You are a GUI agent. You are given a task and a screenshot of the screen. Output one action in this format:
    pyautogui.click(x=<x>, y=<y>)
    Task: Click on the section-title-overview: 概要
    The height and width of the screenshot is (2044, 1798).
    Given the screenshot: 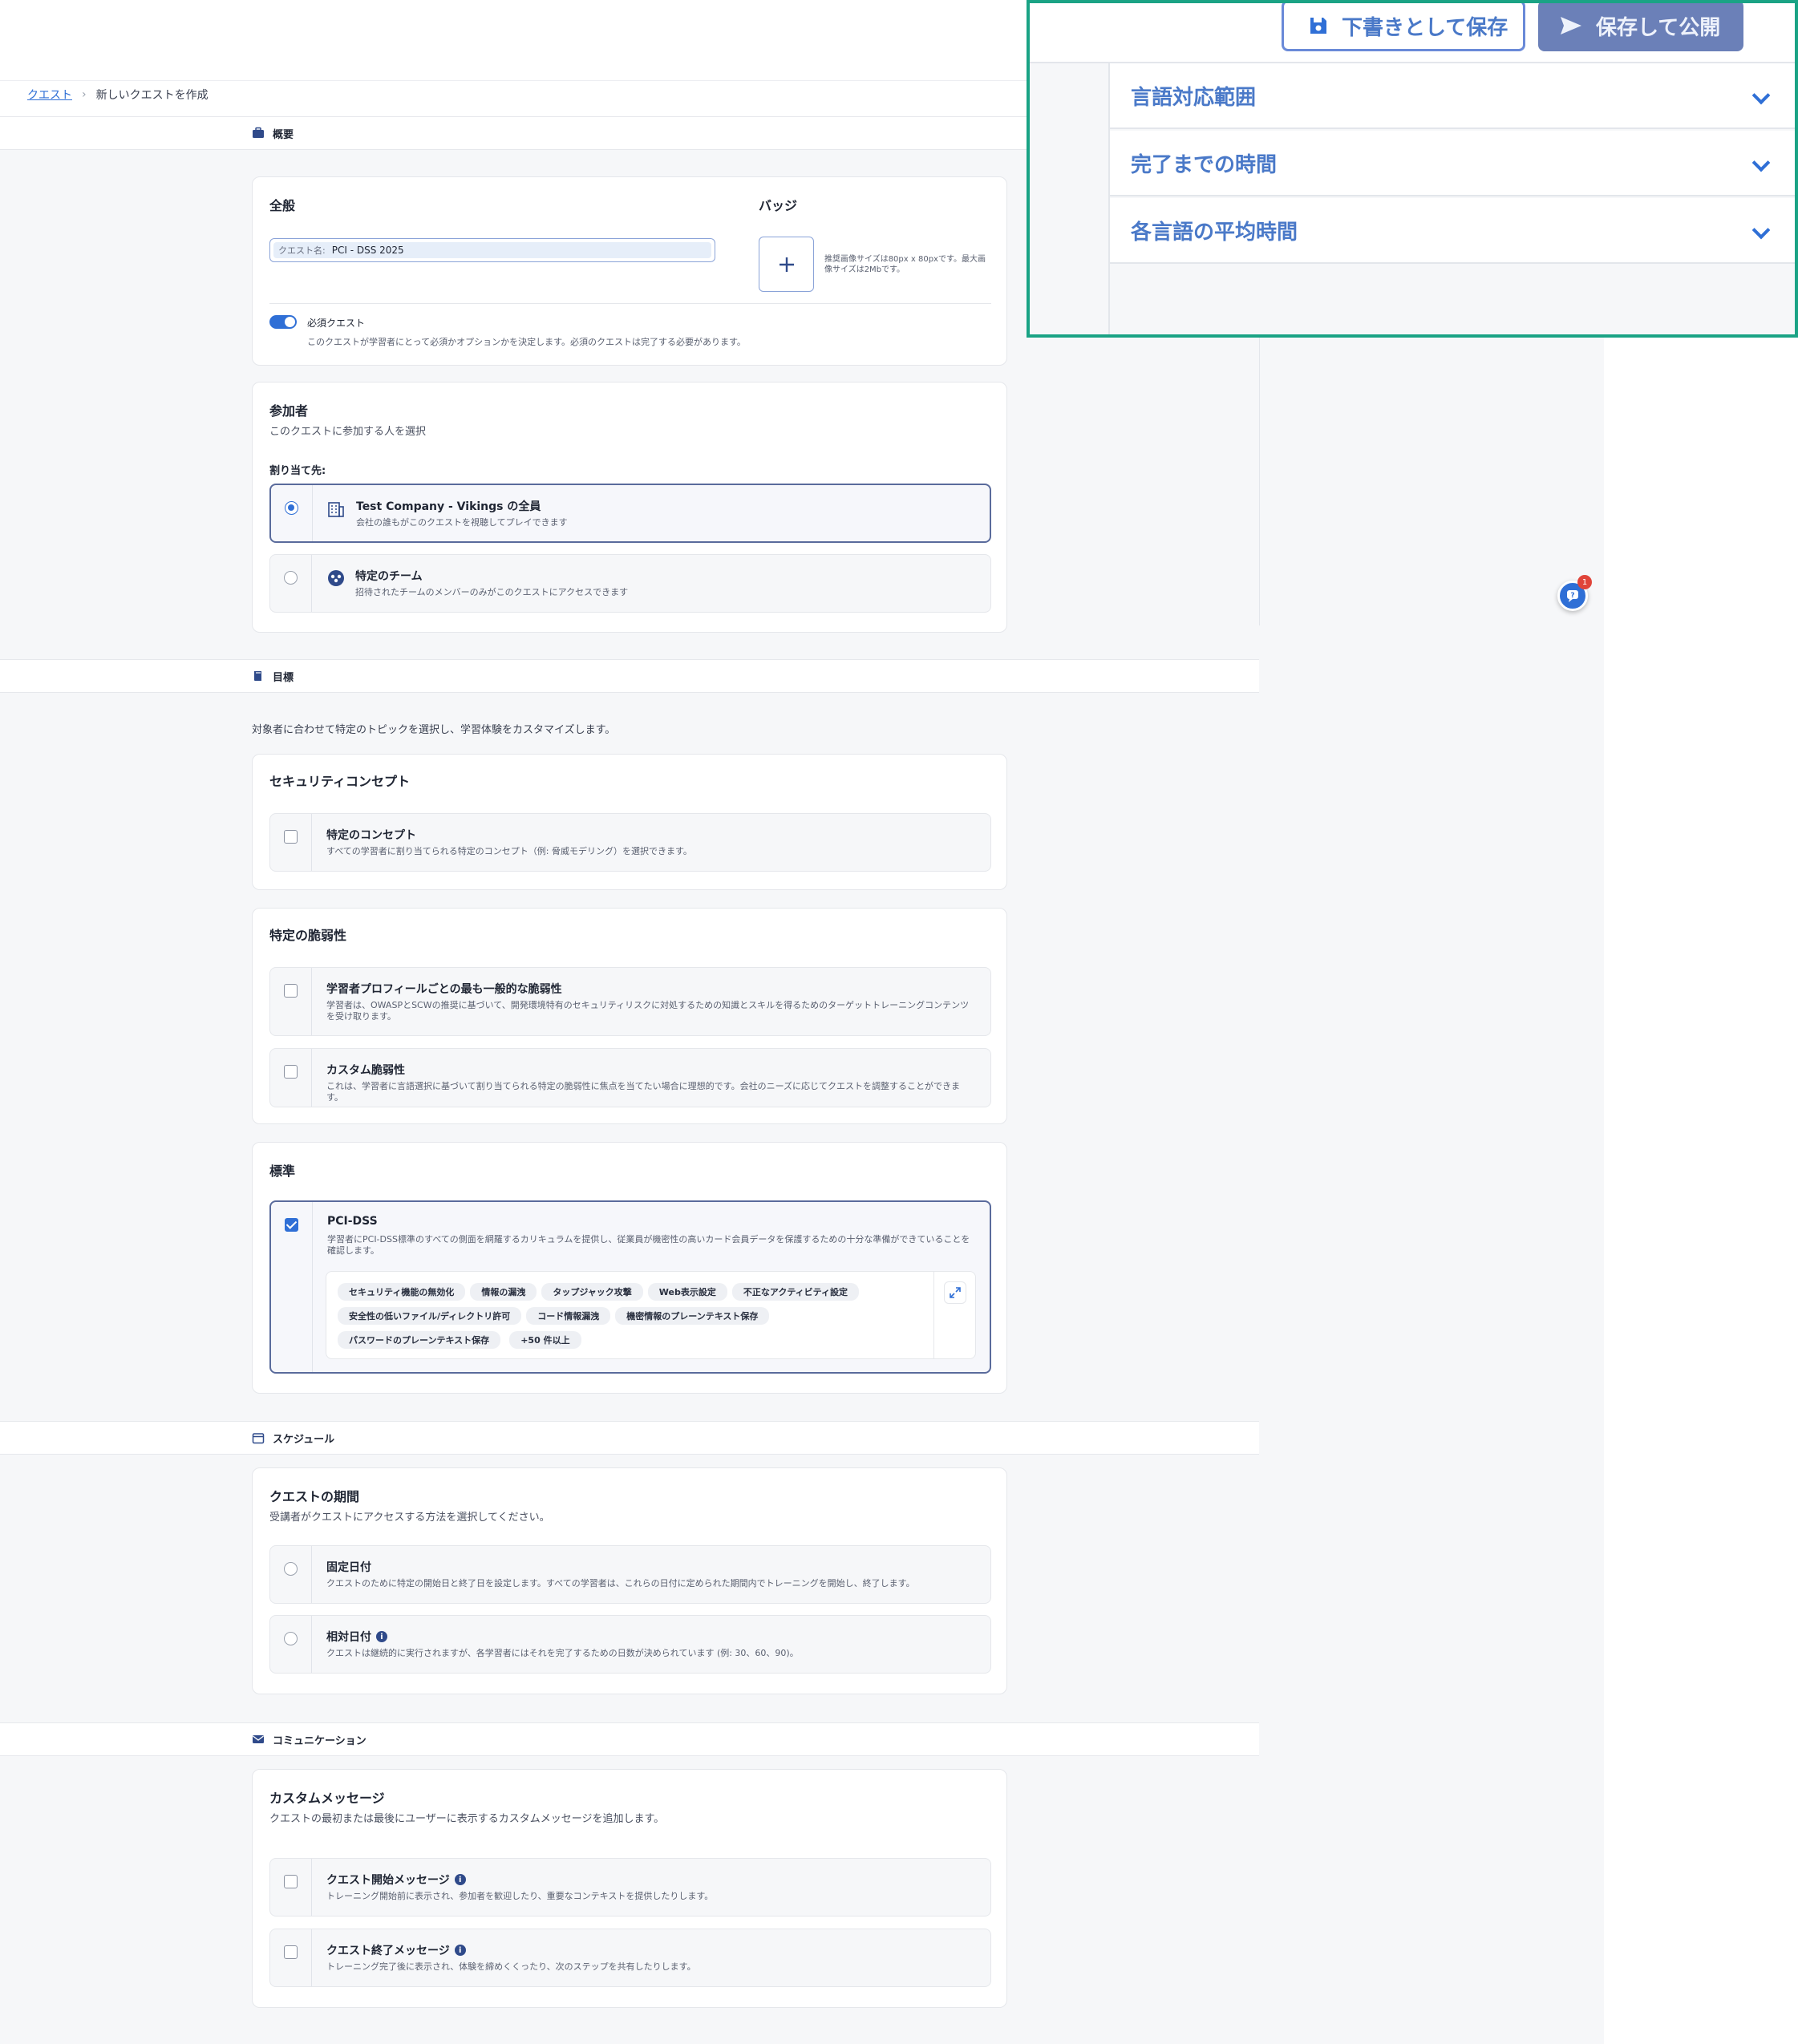 What is the action you would take?
    pyautogui.click(x=283, y=134)
    